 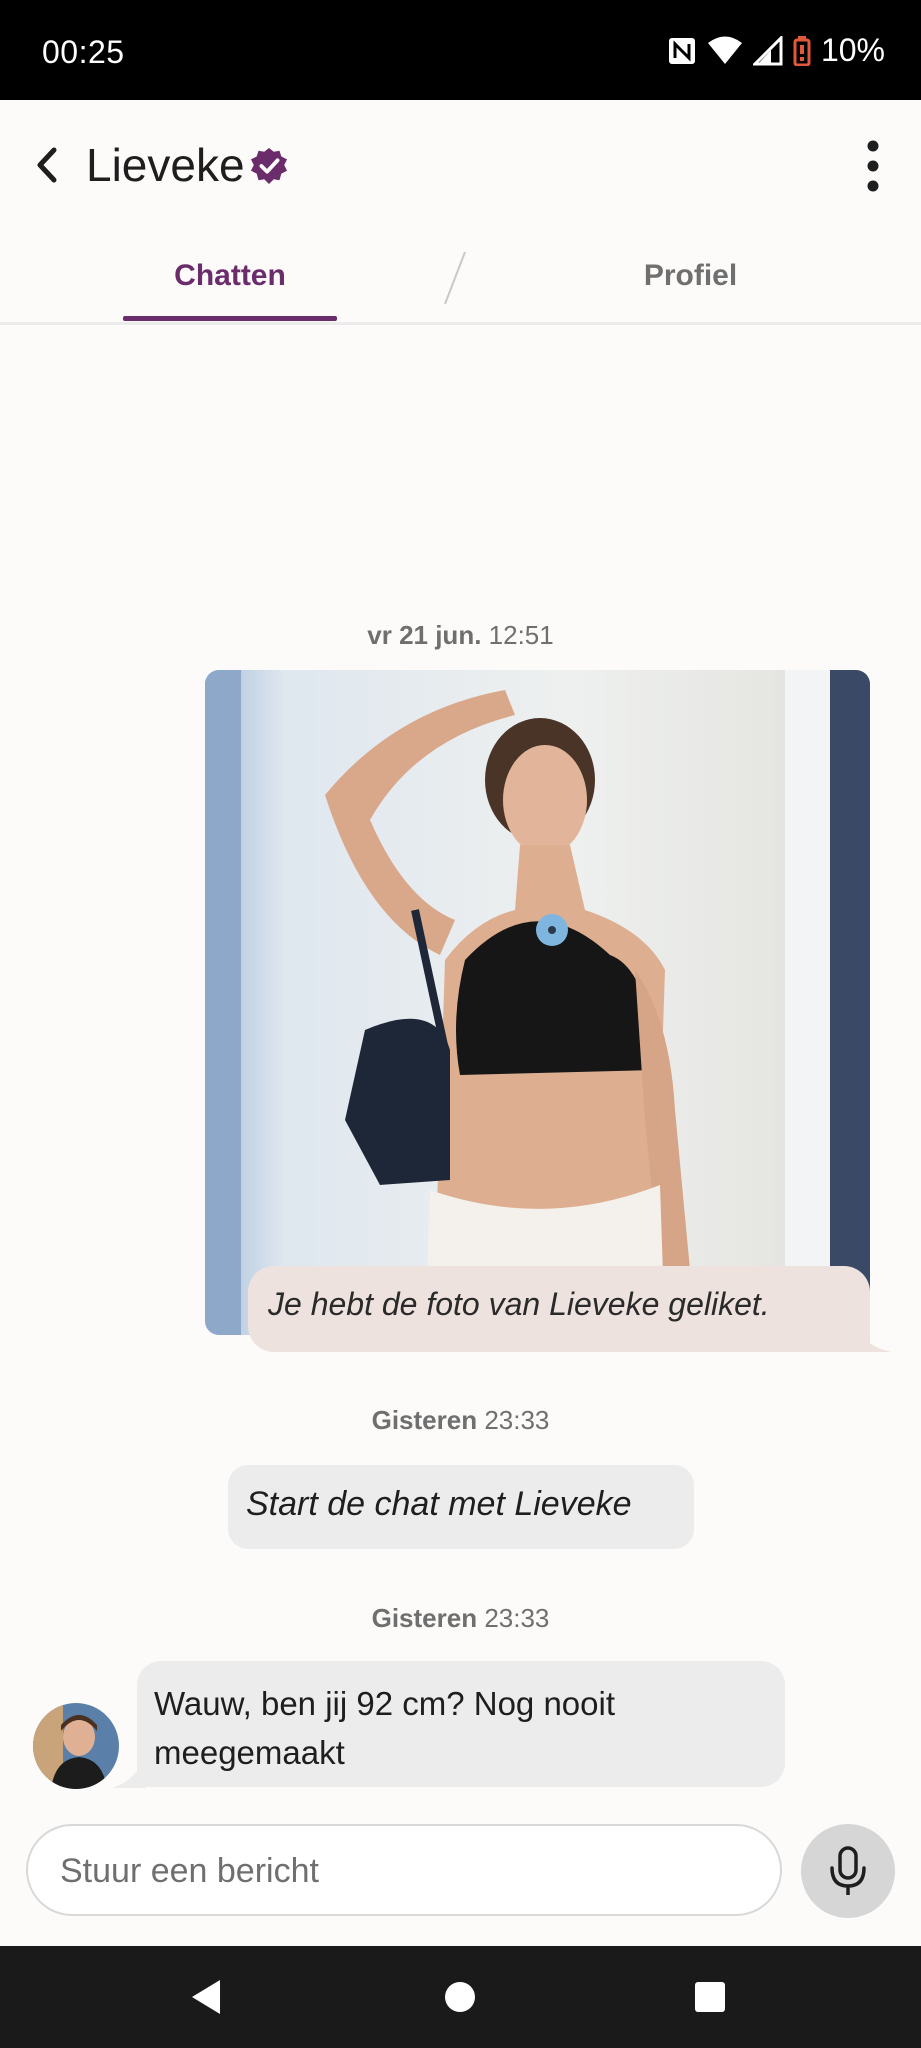 What do you see at coordinates (207, 1997) in the screenshot?
I see `nav-back-icon` at bounding box center [207, 1997].